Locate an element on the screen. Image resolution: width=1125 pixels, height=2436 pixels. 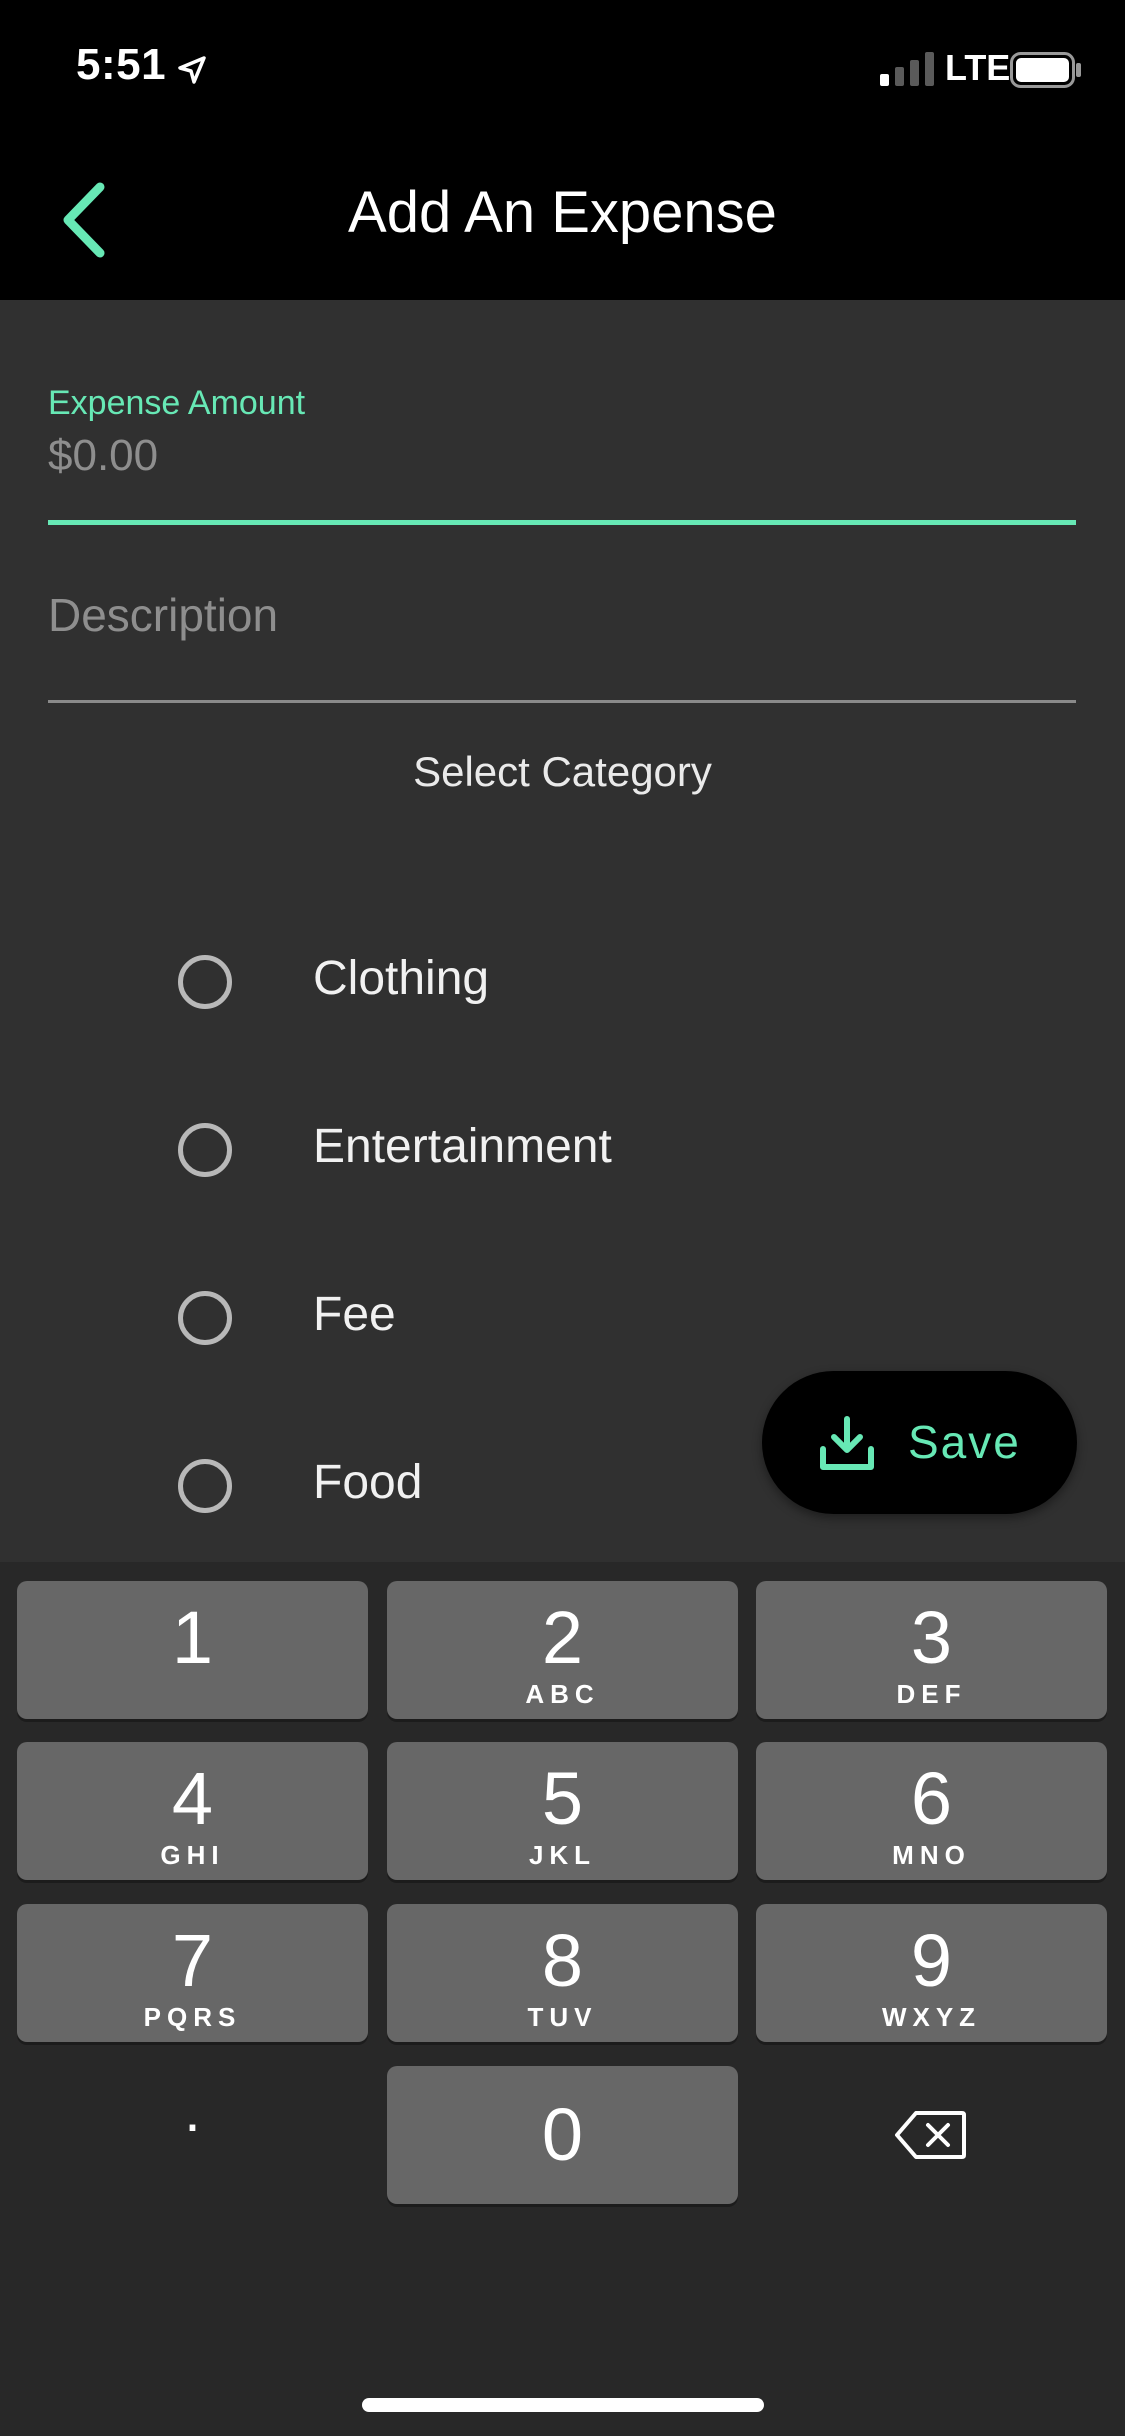
network-type: LTE is located at coordinates (978, 67).